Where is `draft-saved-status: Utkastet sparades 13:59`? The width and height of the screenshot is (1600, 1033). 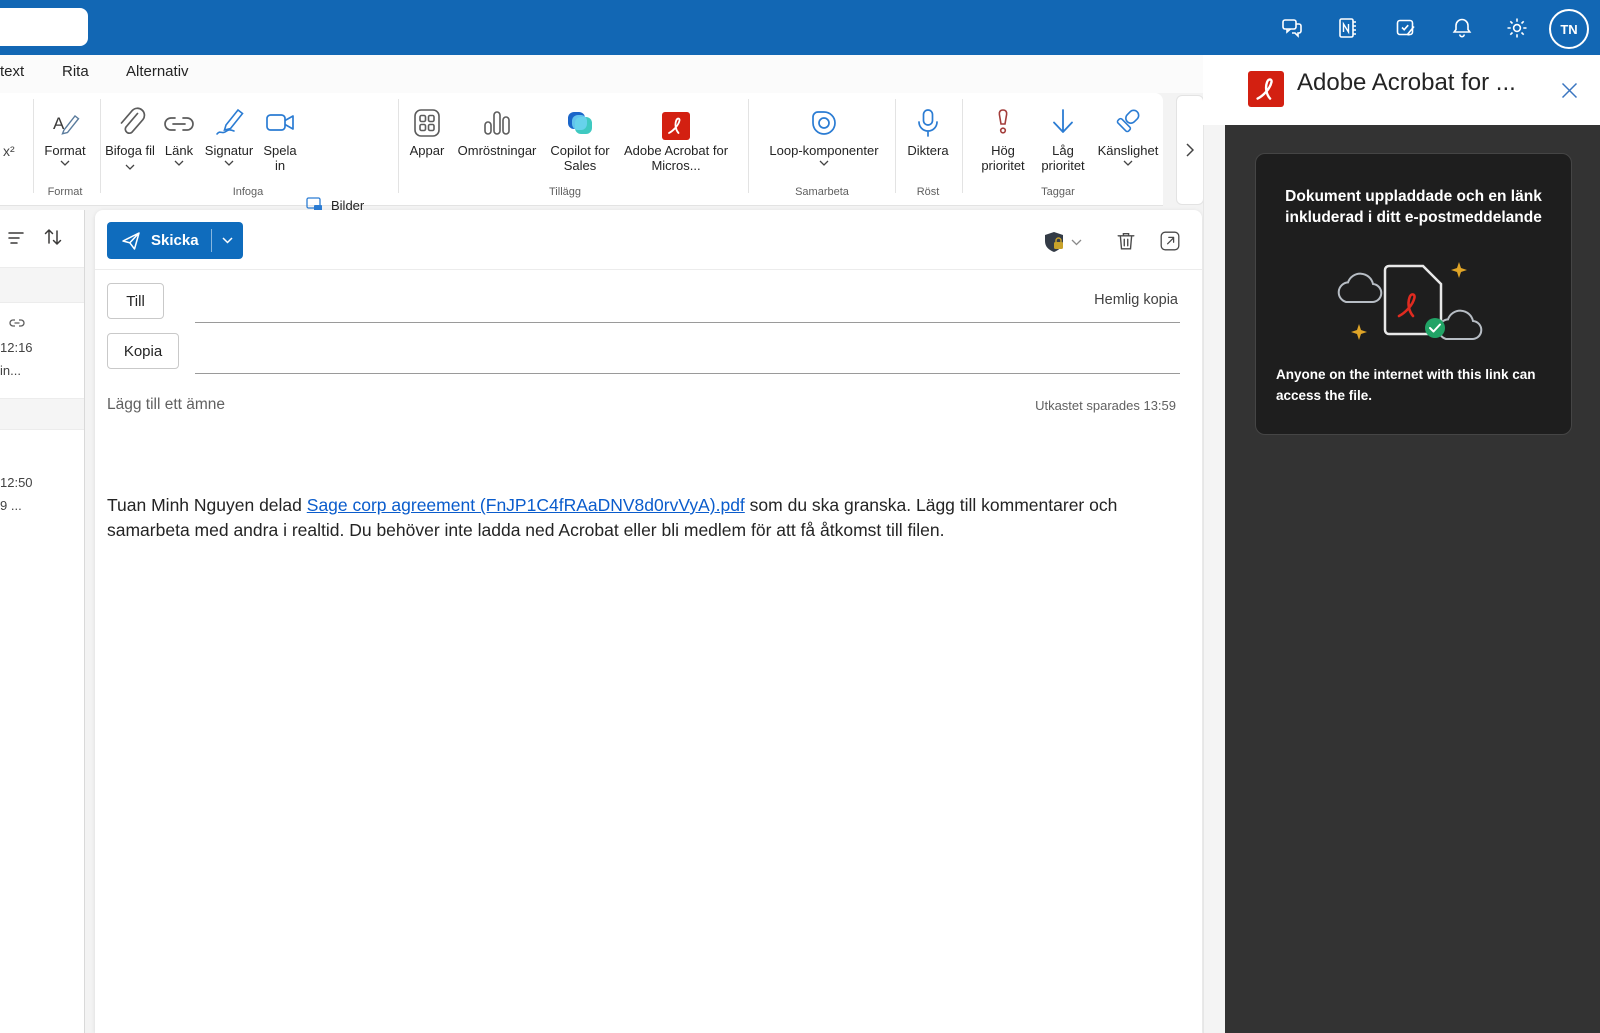
draft-saved-status: Utkastet sparades 13:59 is located at coordinates (1105, 405).